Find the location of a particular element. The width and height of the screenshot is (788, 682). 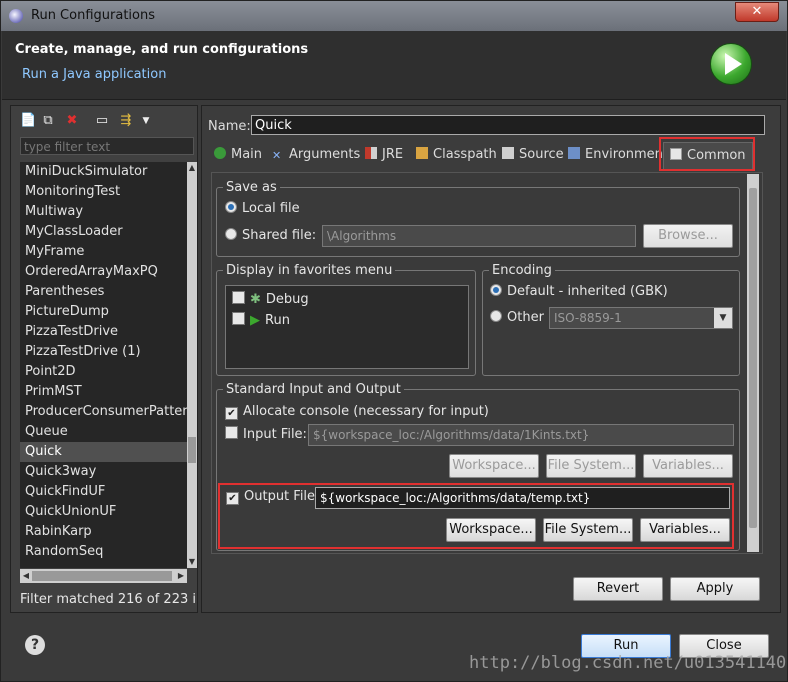

list-item: Quick3way is located at coordinates (103, 472).